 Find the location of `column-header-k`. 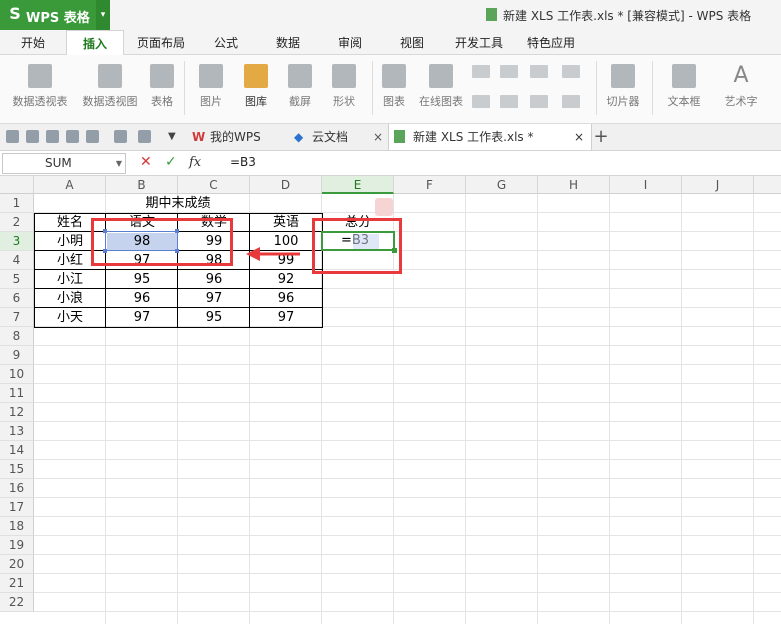

column-header-k is located at coordinates (767, 185).